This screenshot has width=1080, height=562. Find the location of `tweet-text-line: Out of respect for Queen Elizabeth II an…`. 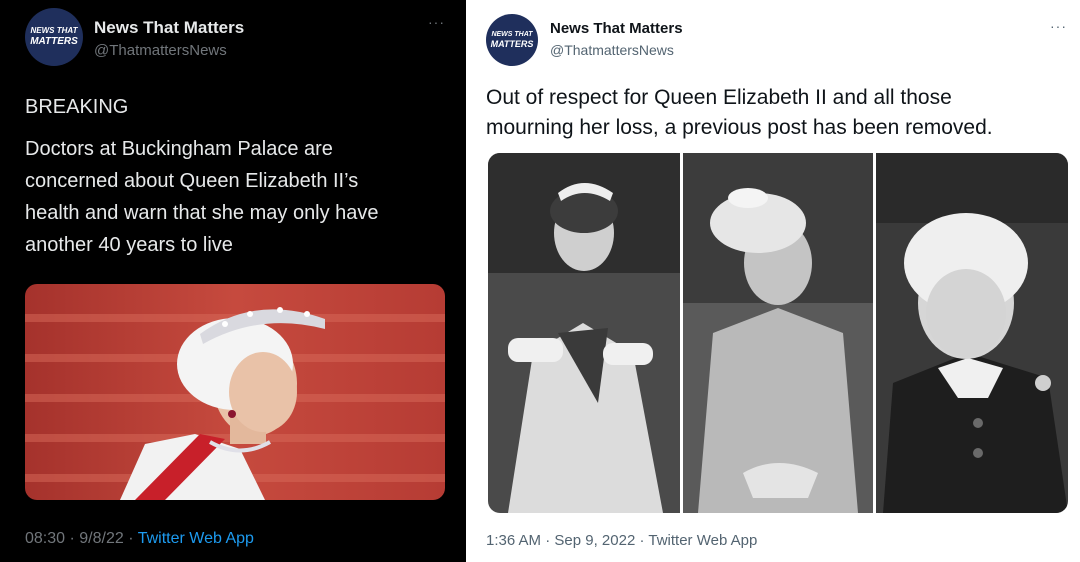

tweet-text-line: Out of respect for Queen Elizabeth II an… is located at coordinates (719, 97).